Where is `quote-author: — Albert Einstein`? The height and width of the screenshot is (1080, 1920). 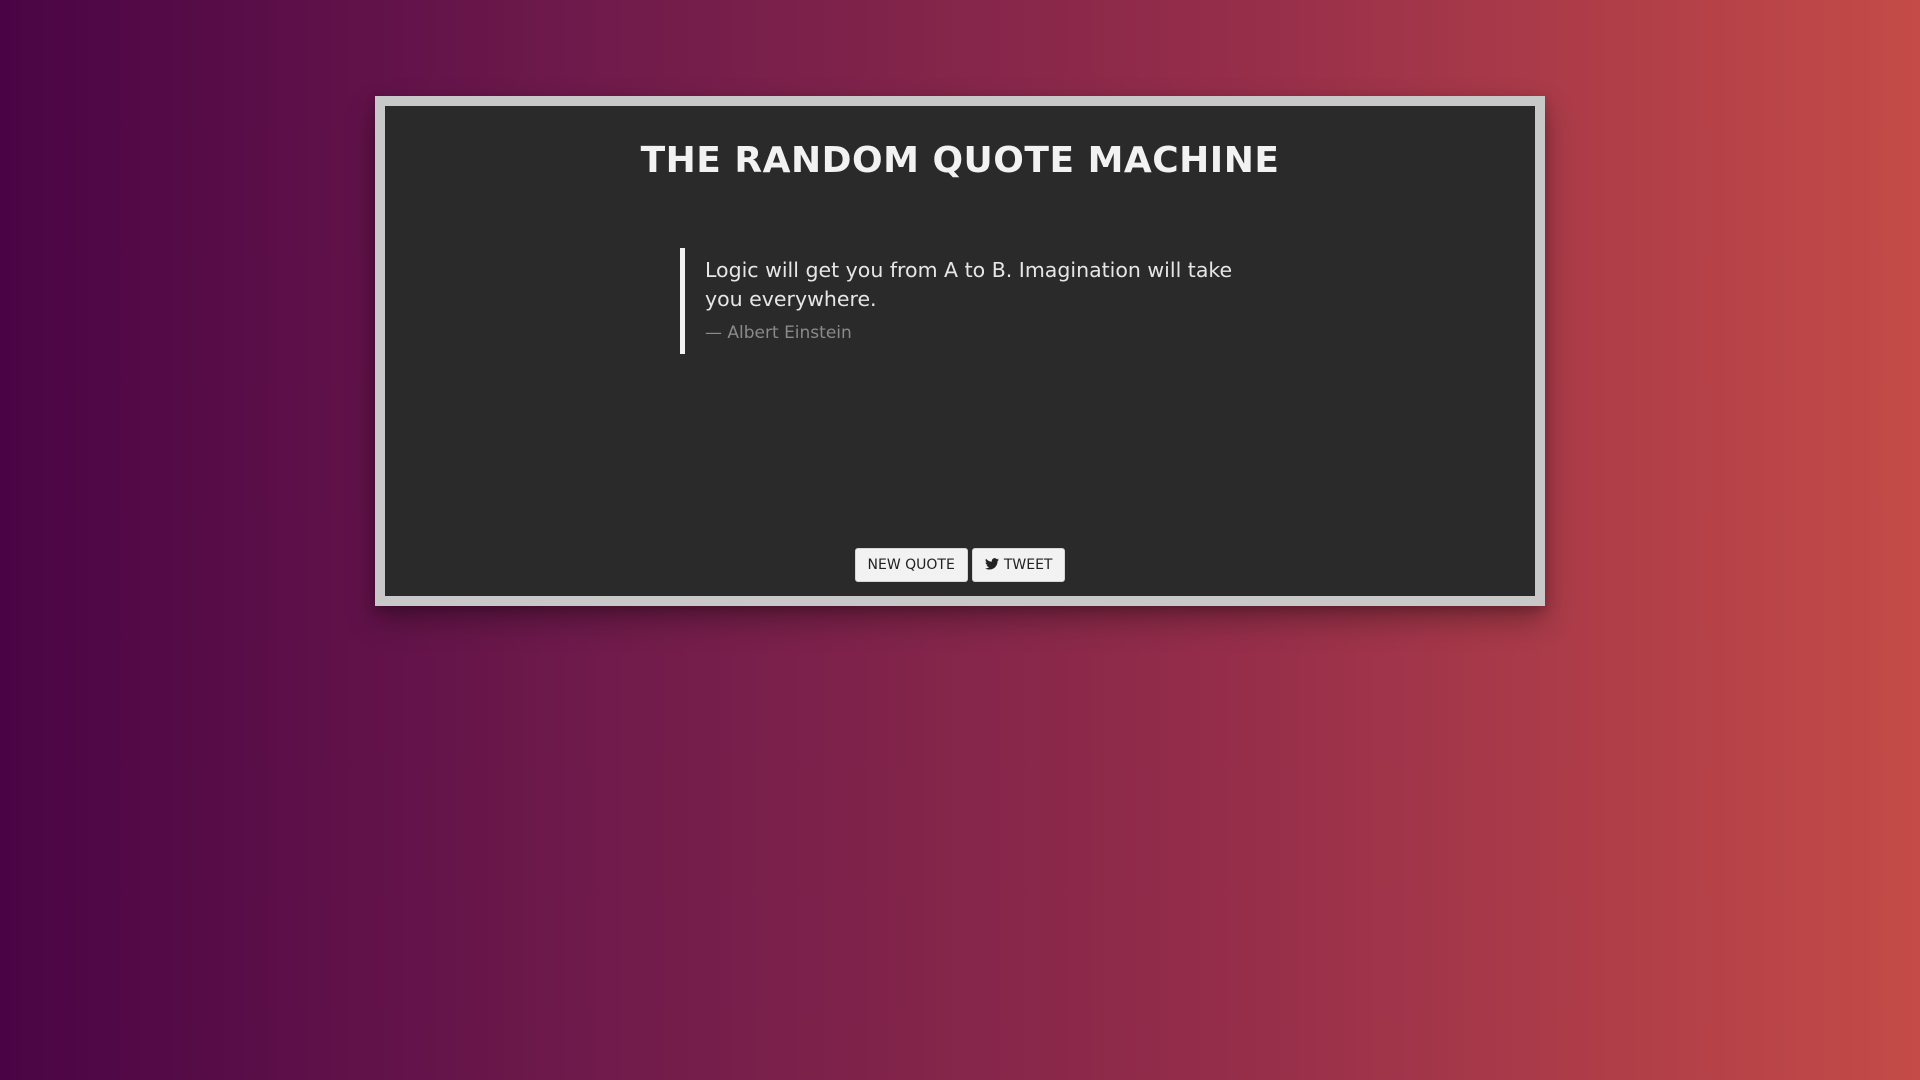
quote-author: — Albert Einstein is located at coordinates (778, 333).